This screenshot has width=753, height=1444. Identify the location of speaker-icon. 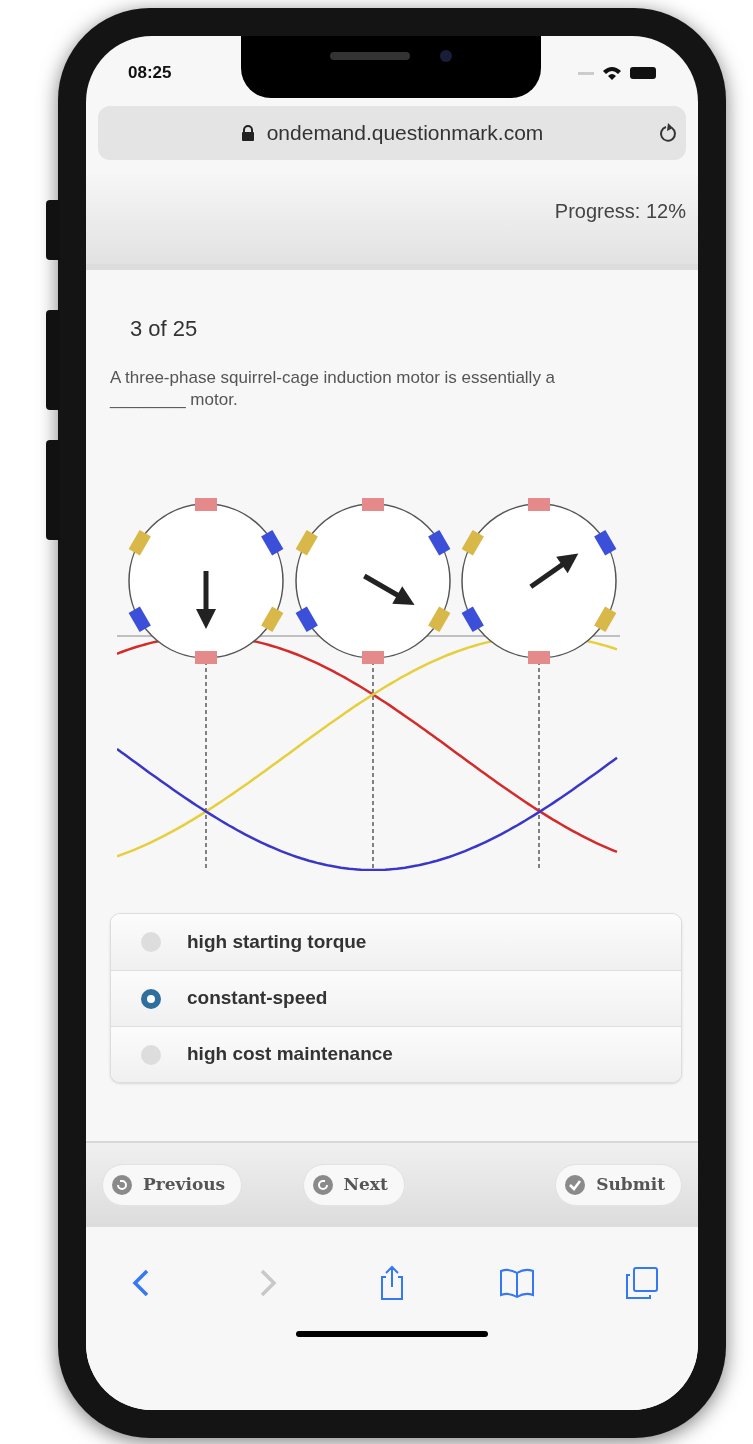
(370, 56).